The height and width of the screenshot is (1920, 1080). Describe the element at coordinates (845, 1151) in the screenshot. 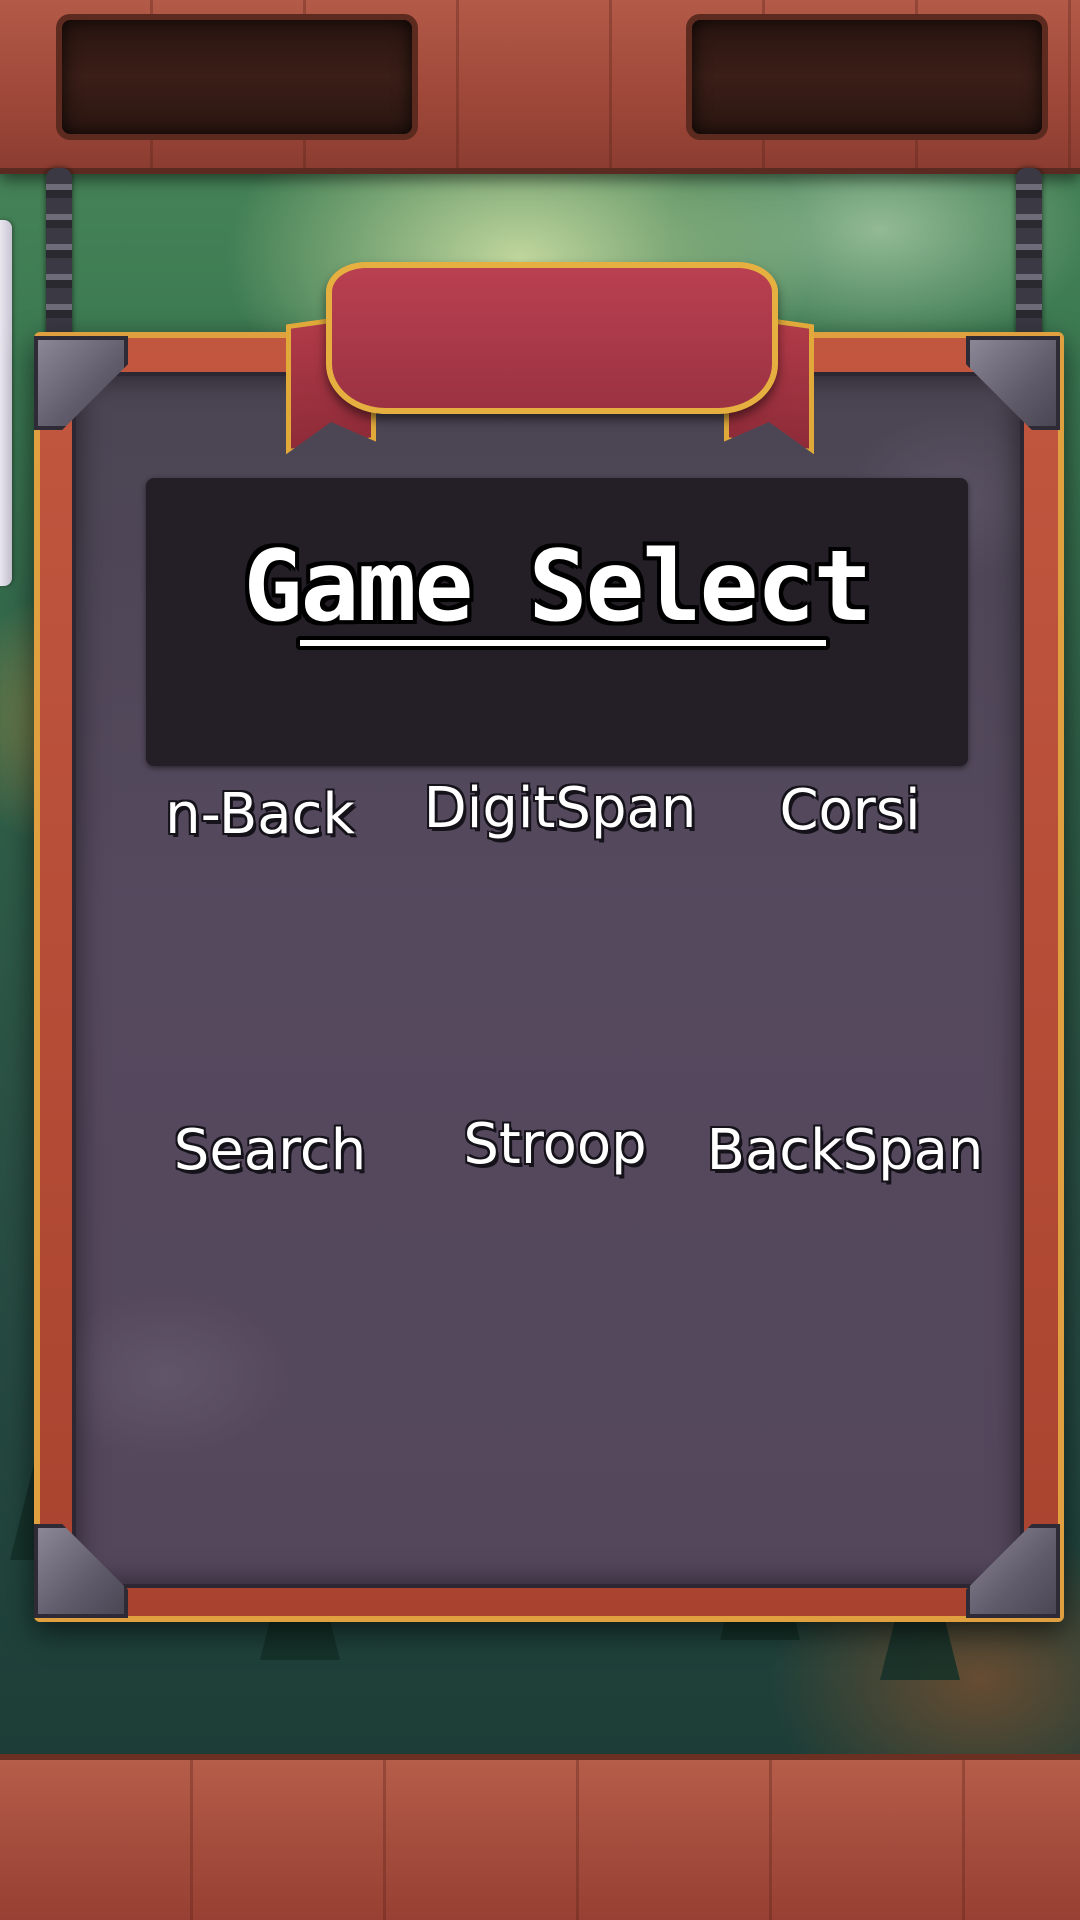

I see `game-button-backspan: BackSpan` at that location.